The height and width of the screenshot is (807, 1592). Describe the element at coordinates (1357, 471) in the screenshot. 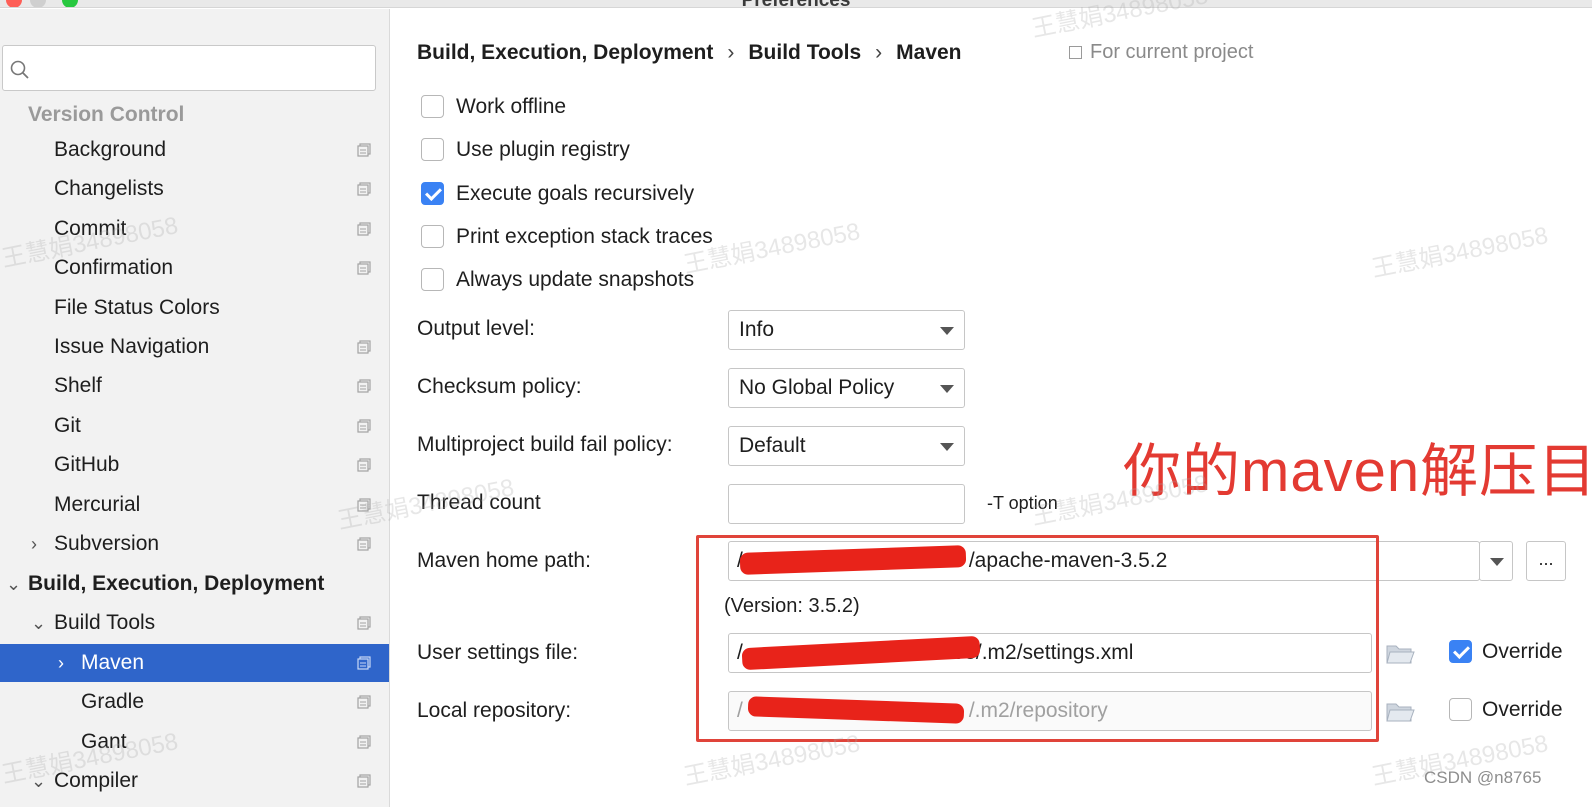

I see `annotation-text: 你的maven解压目` at that location.